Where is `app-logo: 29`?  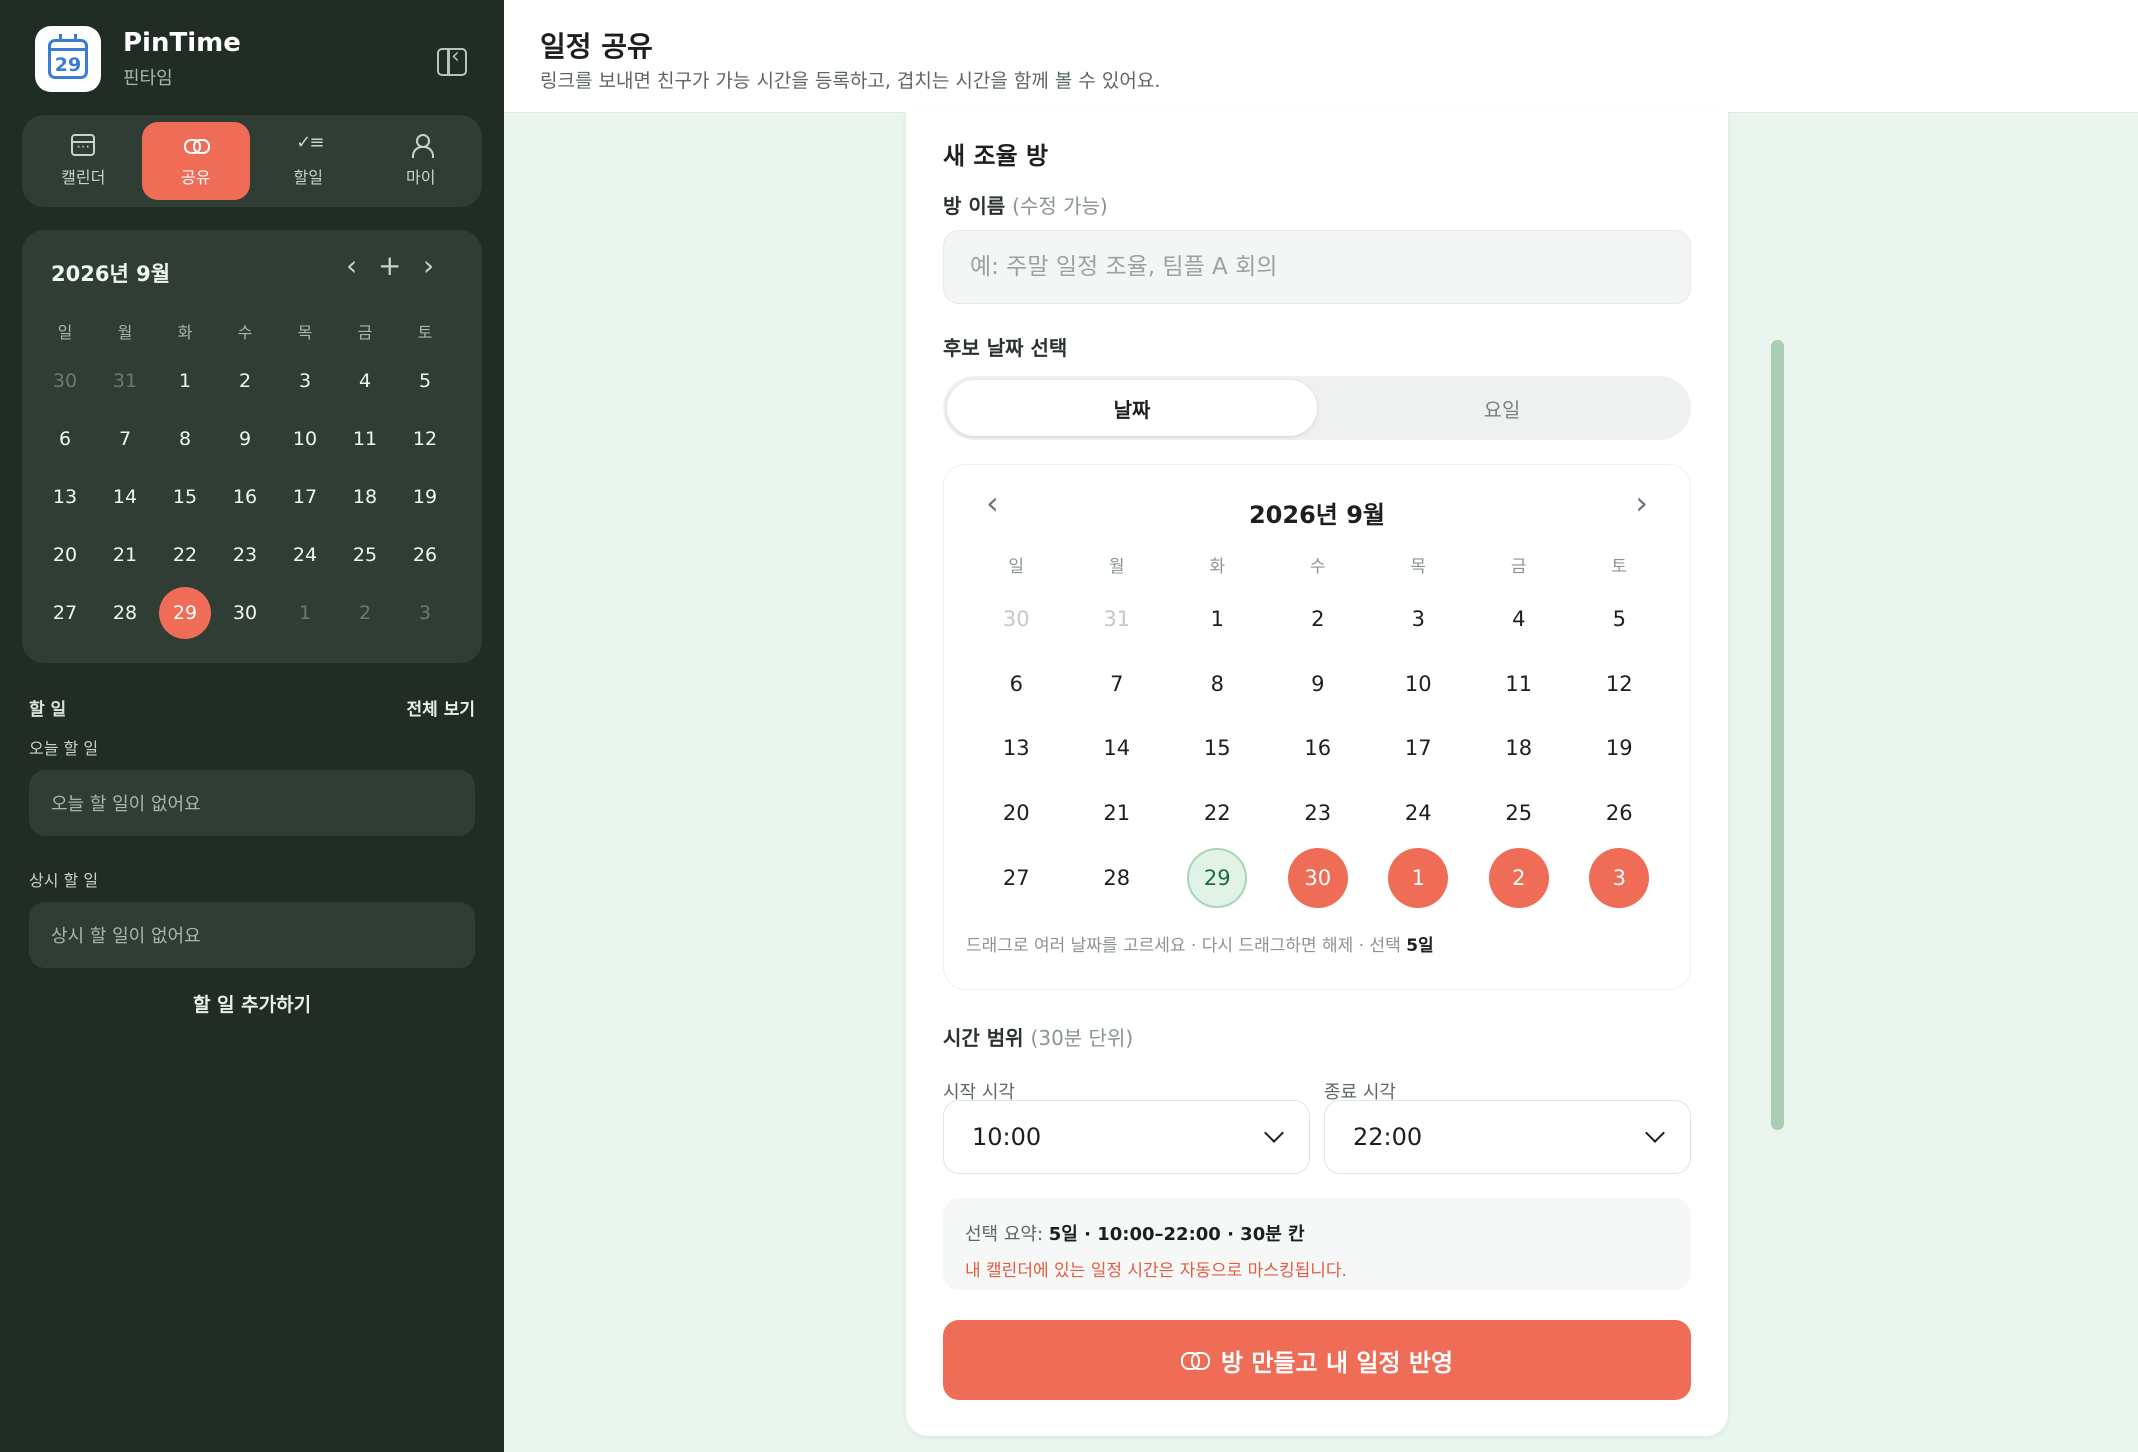
app-logo: 29 is located at coordinates (68, 59).